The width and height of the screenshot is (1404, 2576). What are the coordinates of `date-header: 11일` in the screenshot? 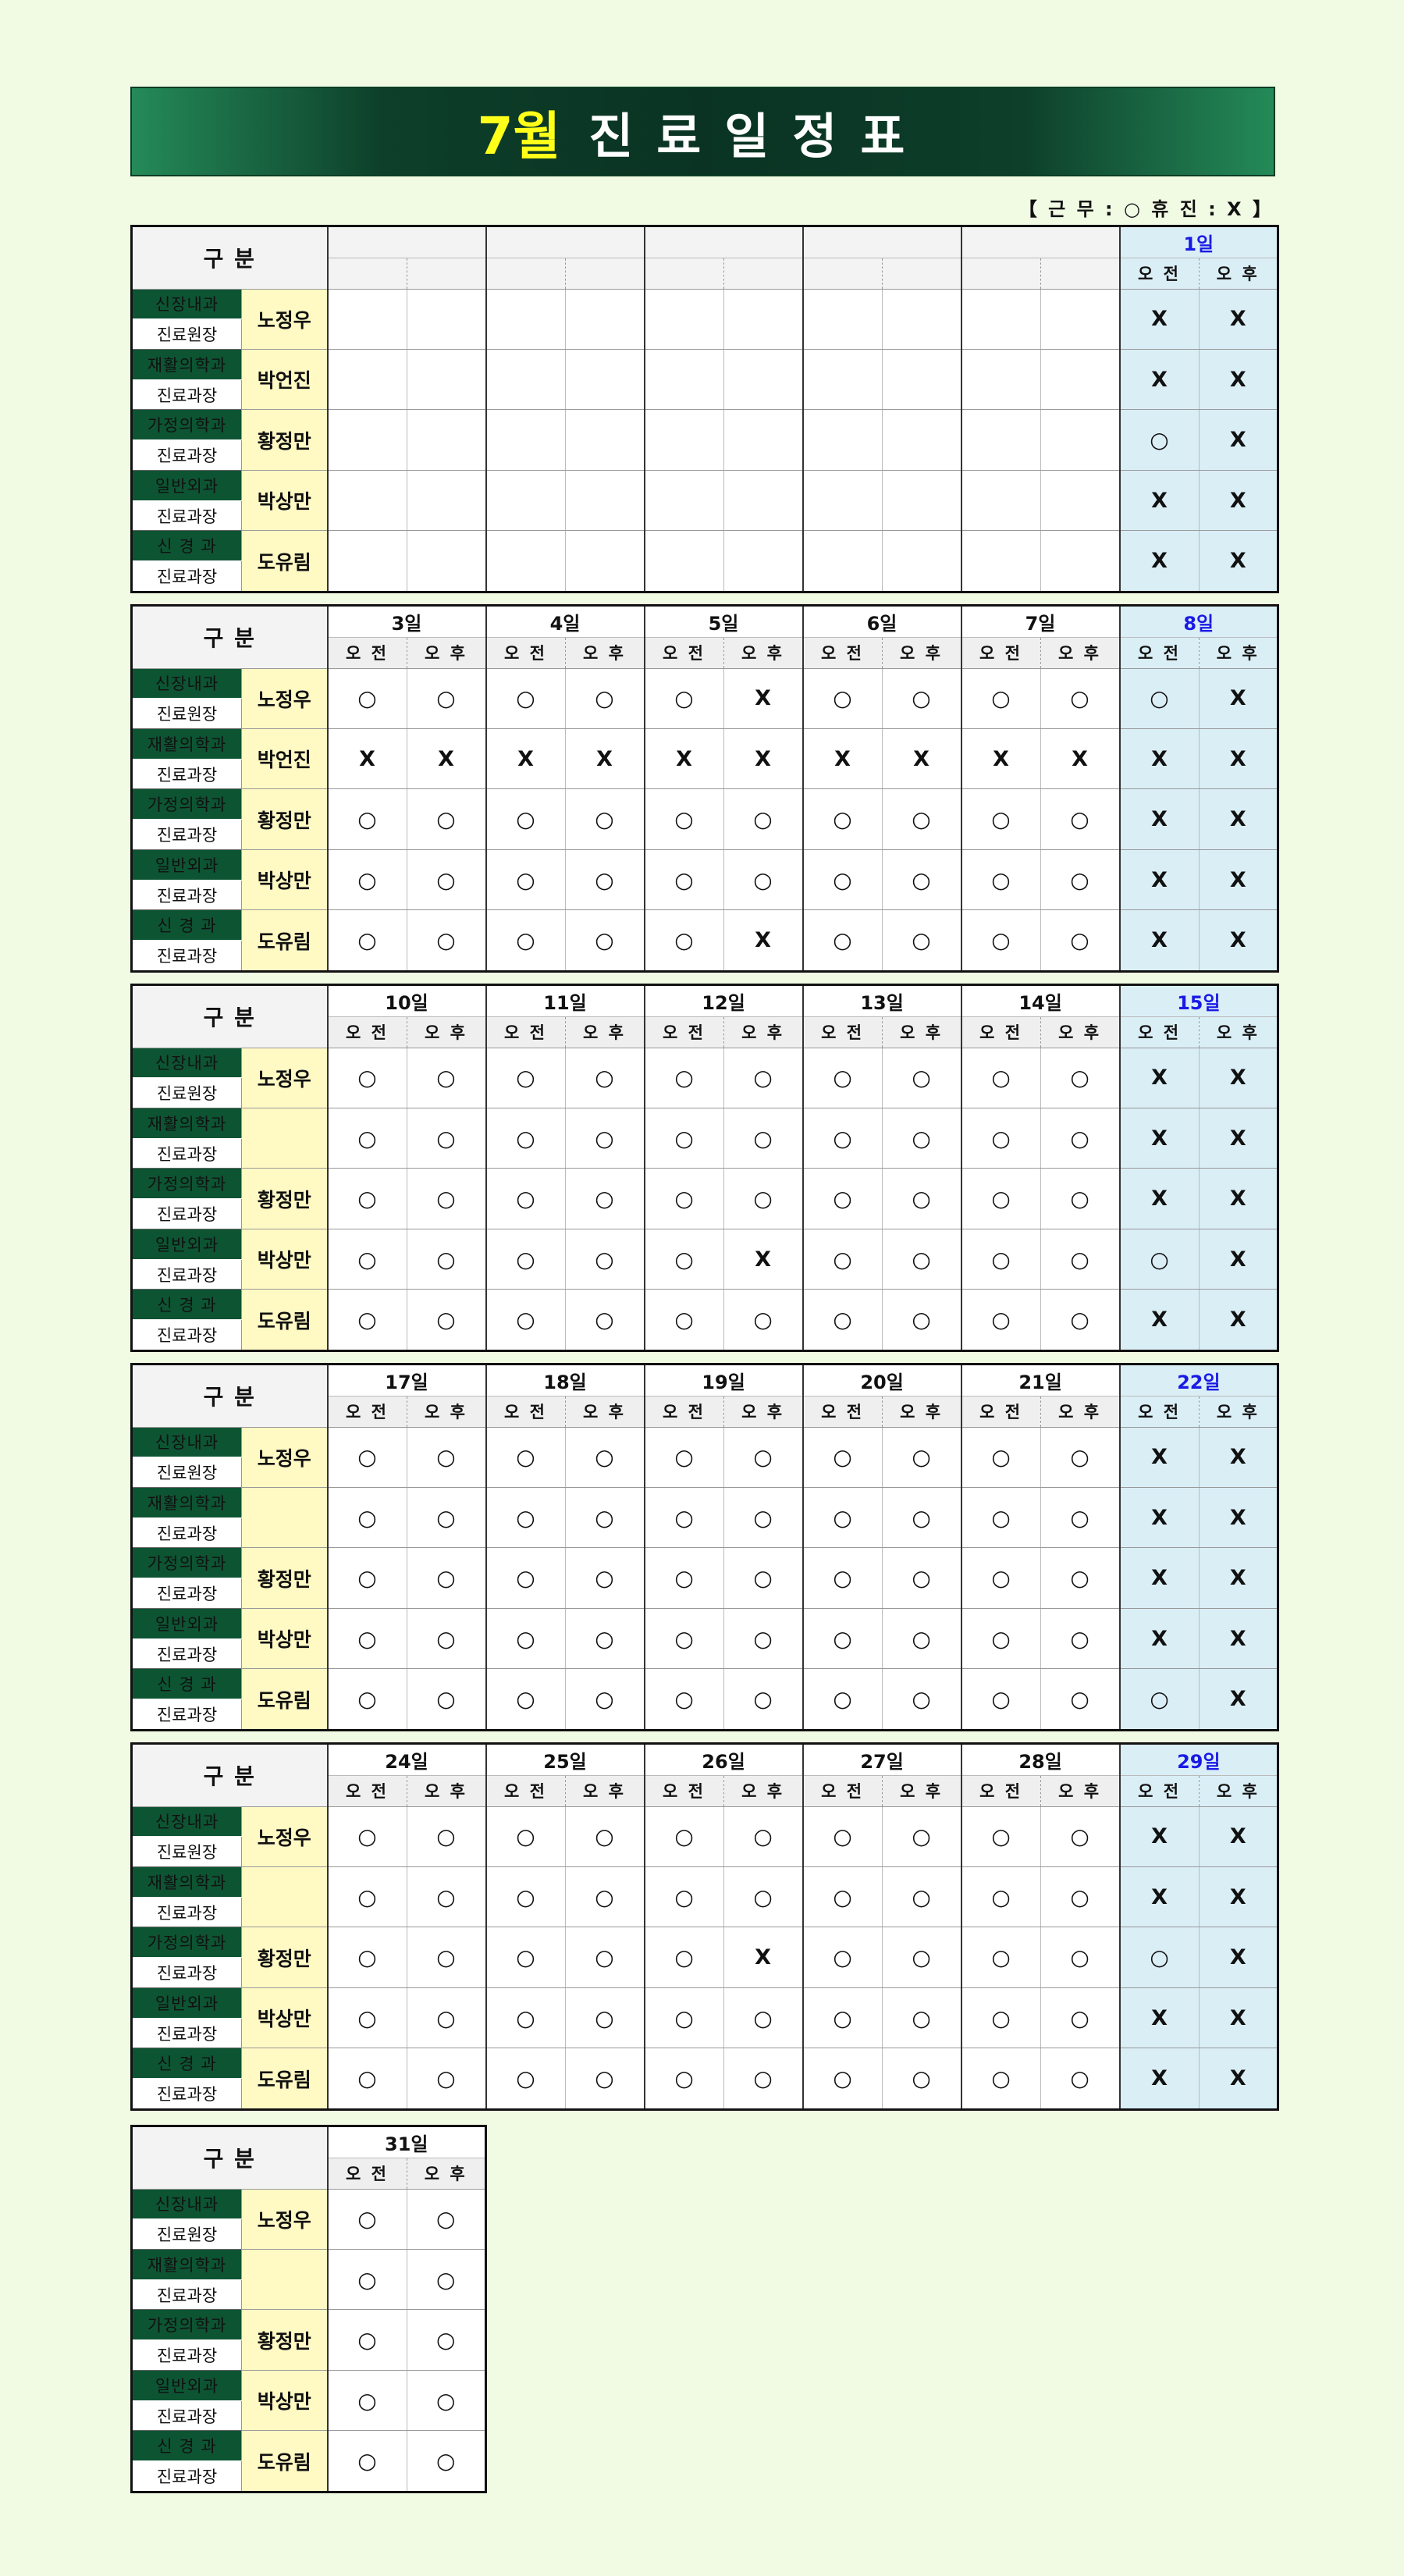 It's located at (565, 1000).